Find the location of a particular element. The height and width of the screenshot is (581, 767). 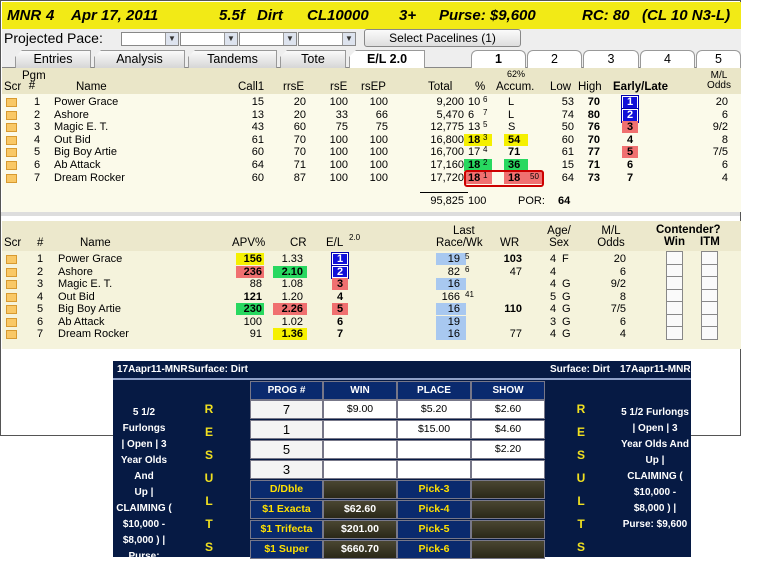

hdr-itm: ITM is located at coordinates (710, 242).